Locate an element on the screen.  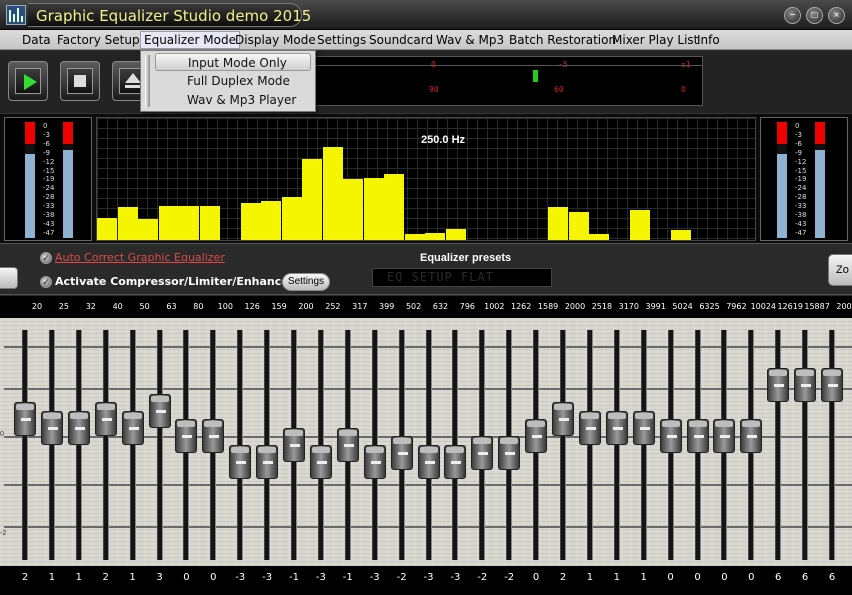
menu-batch-restoration: Batch Restoration is located at coordinates (562, 40).